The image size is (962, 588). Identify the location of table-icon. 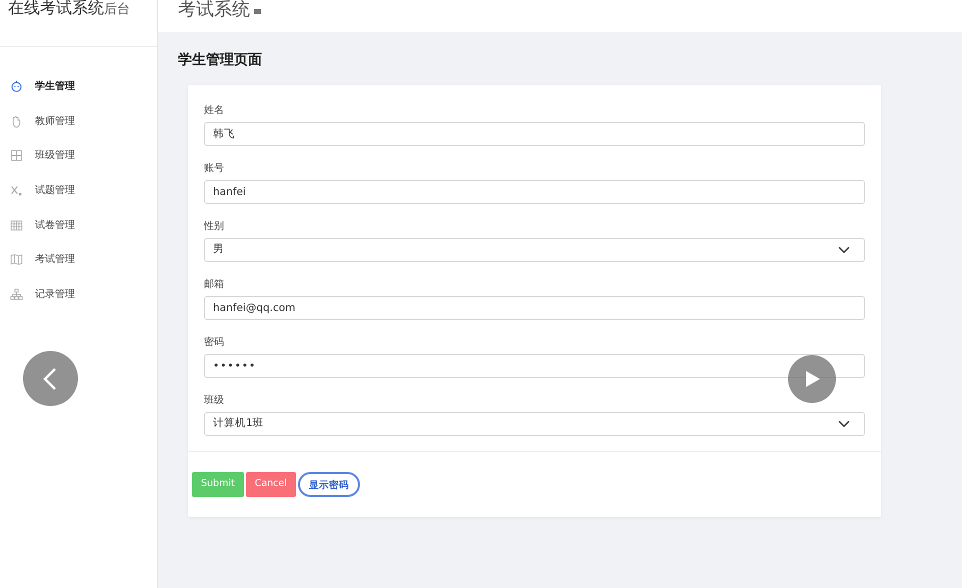
(16, 225).